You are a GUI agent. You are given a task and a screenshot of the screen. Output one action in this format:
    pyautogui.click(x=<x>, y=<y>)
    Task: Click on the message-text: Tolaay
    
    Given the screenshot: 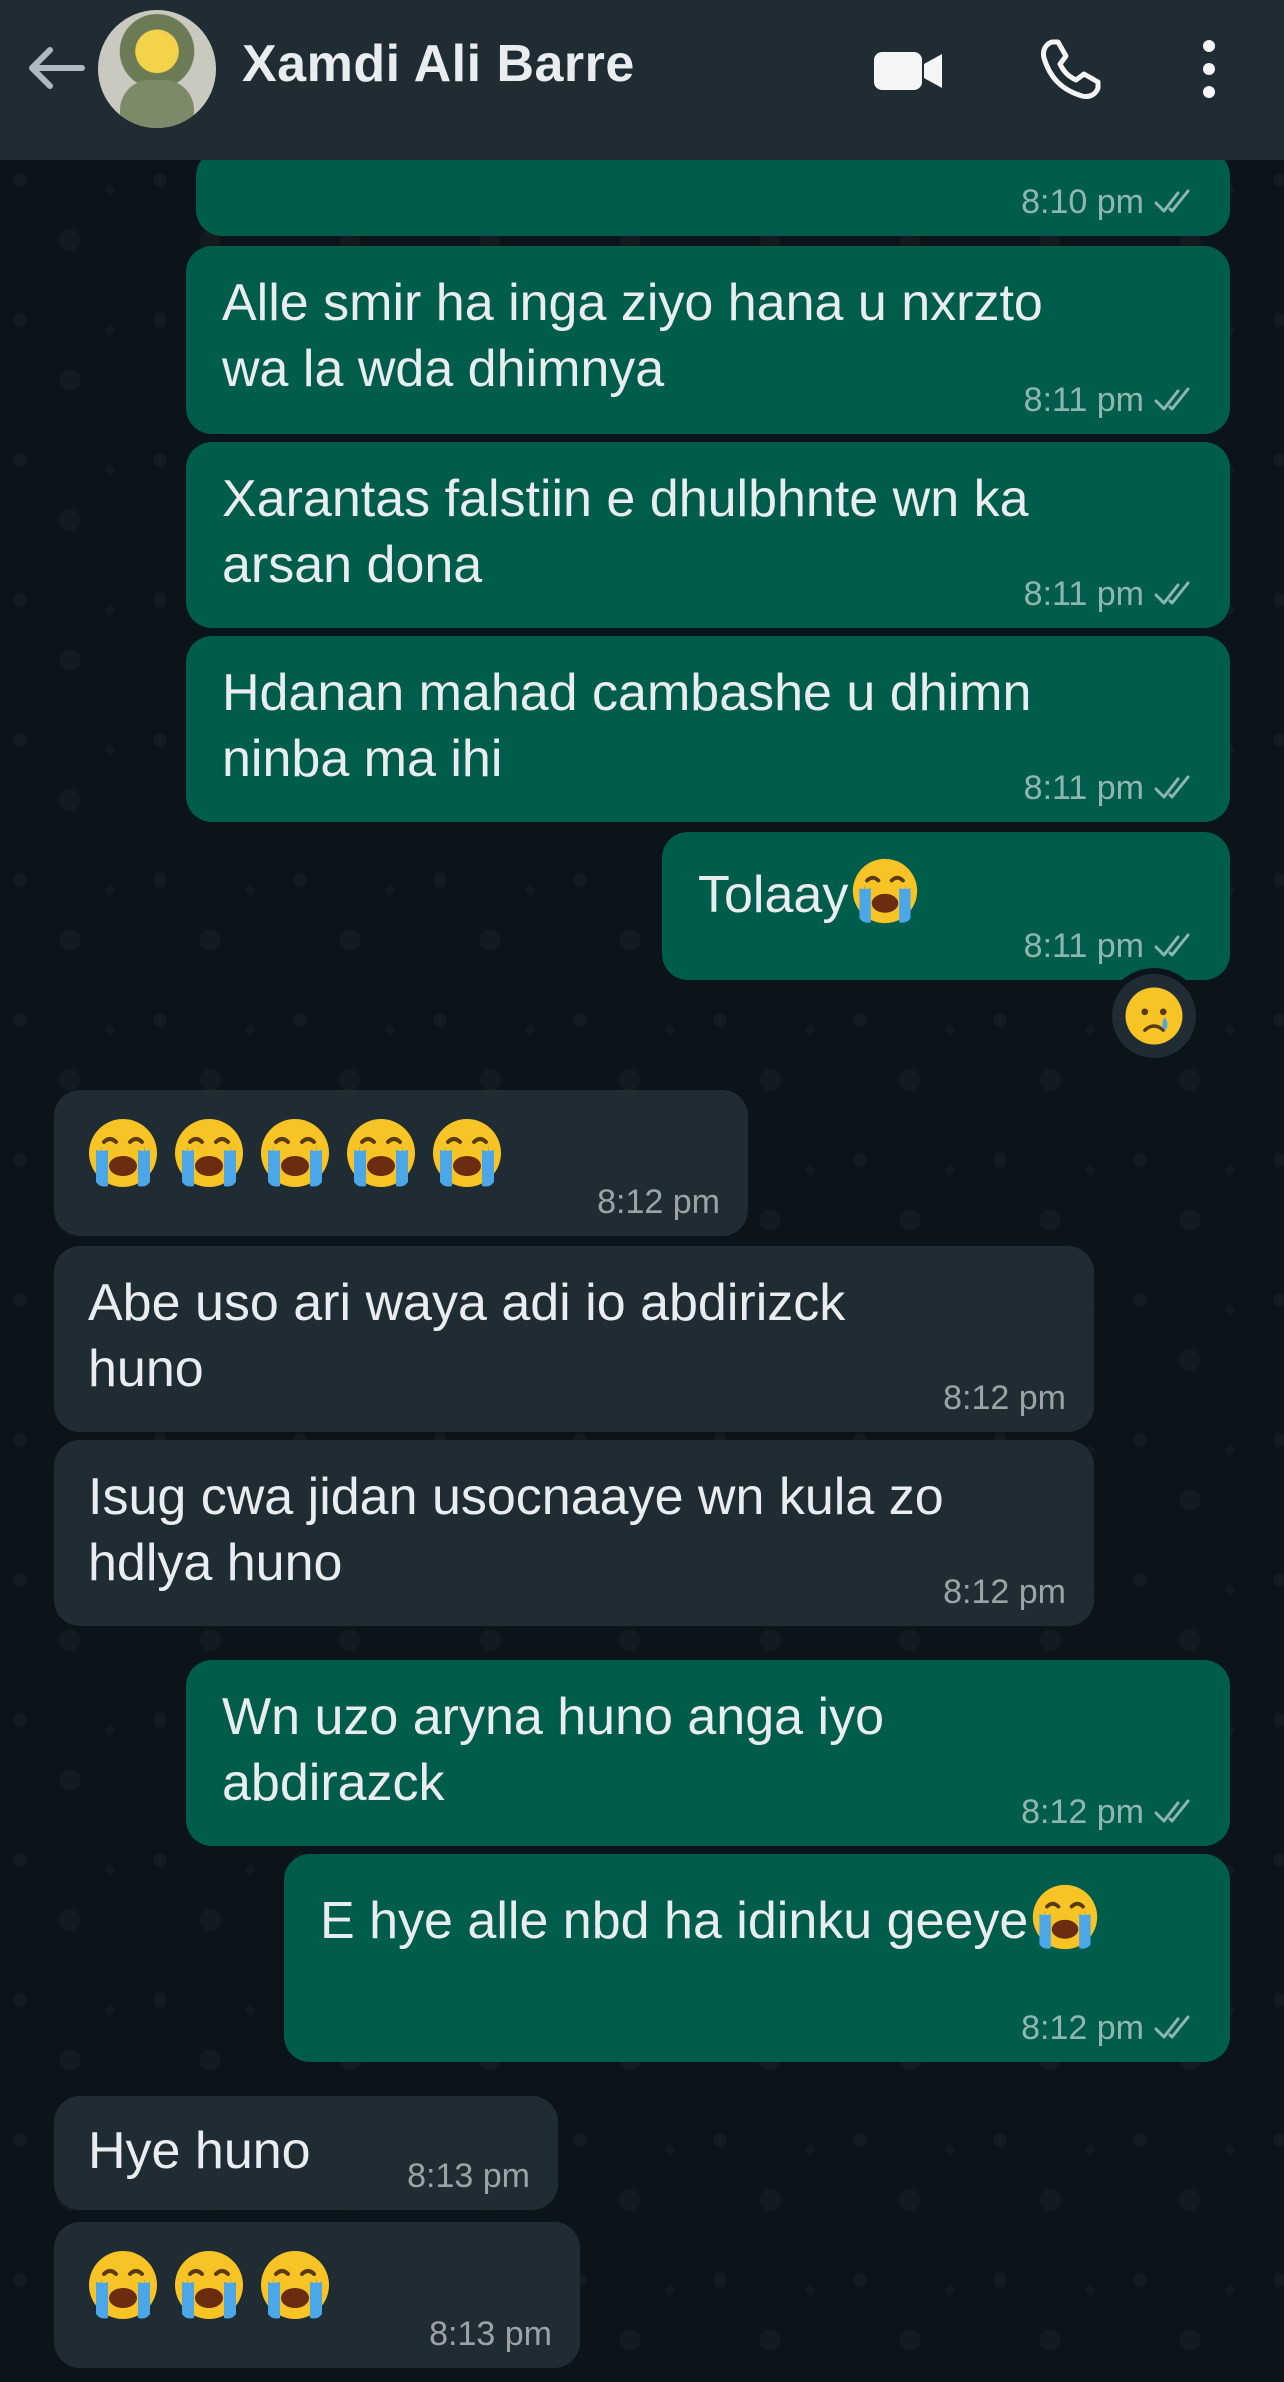 What is the action you would take?
    pyautogui.click(x=773, y=895)
    